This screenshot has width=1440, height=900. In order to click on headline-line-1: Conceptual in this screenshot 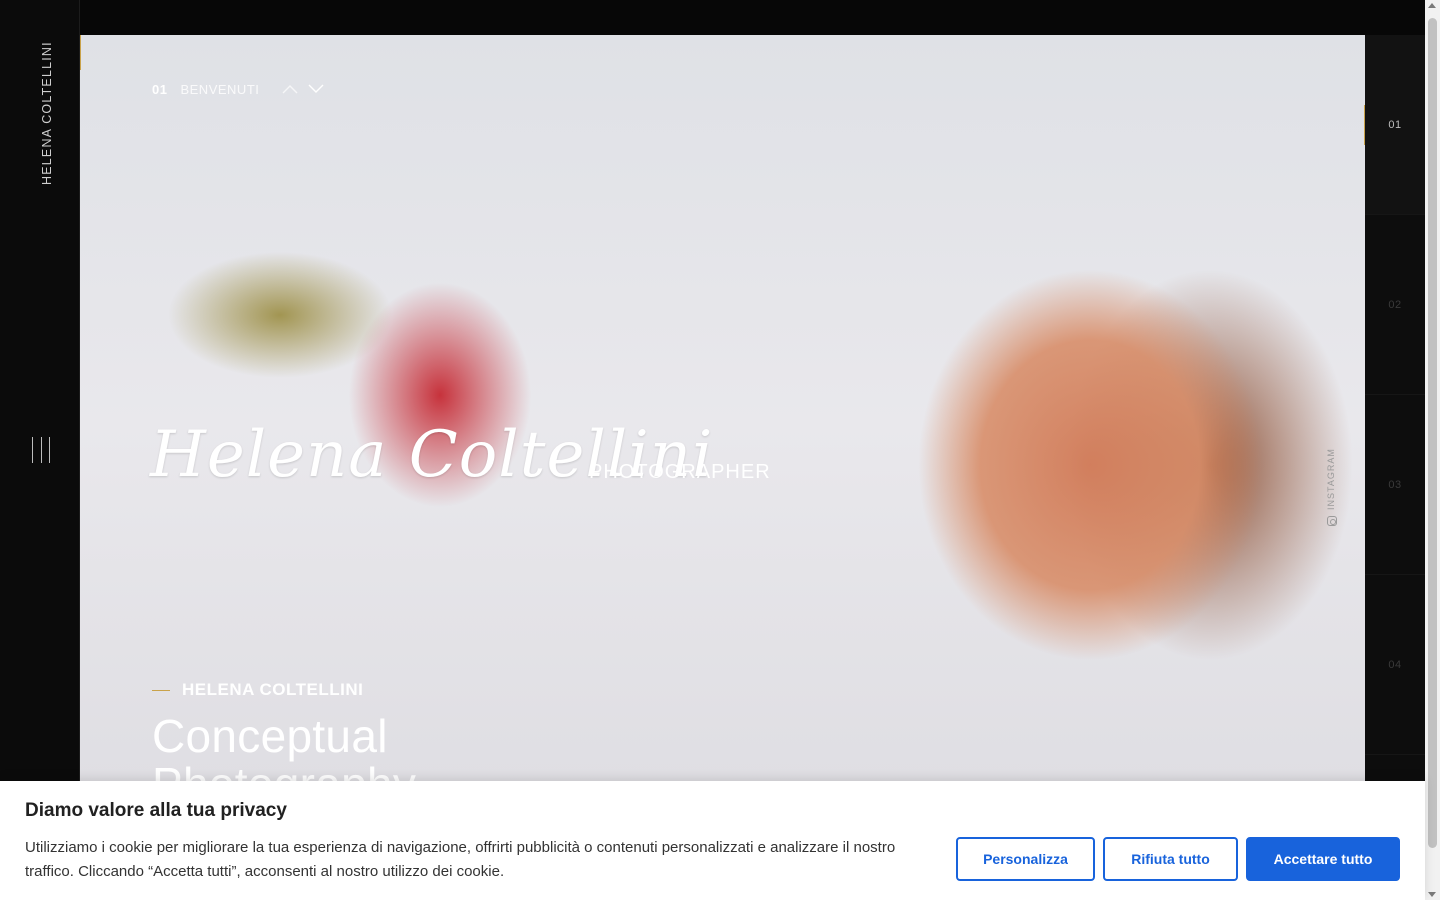, I will do `click(270, 736)`.